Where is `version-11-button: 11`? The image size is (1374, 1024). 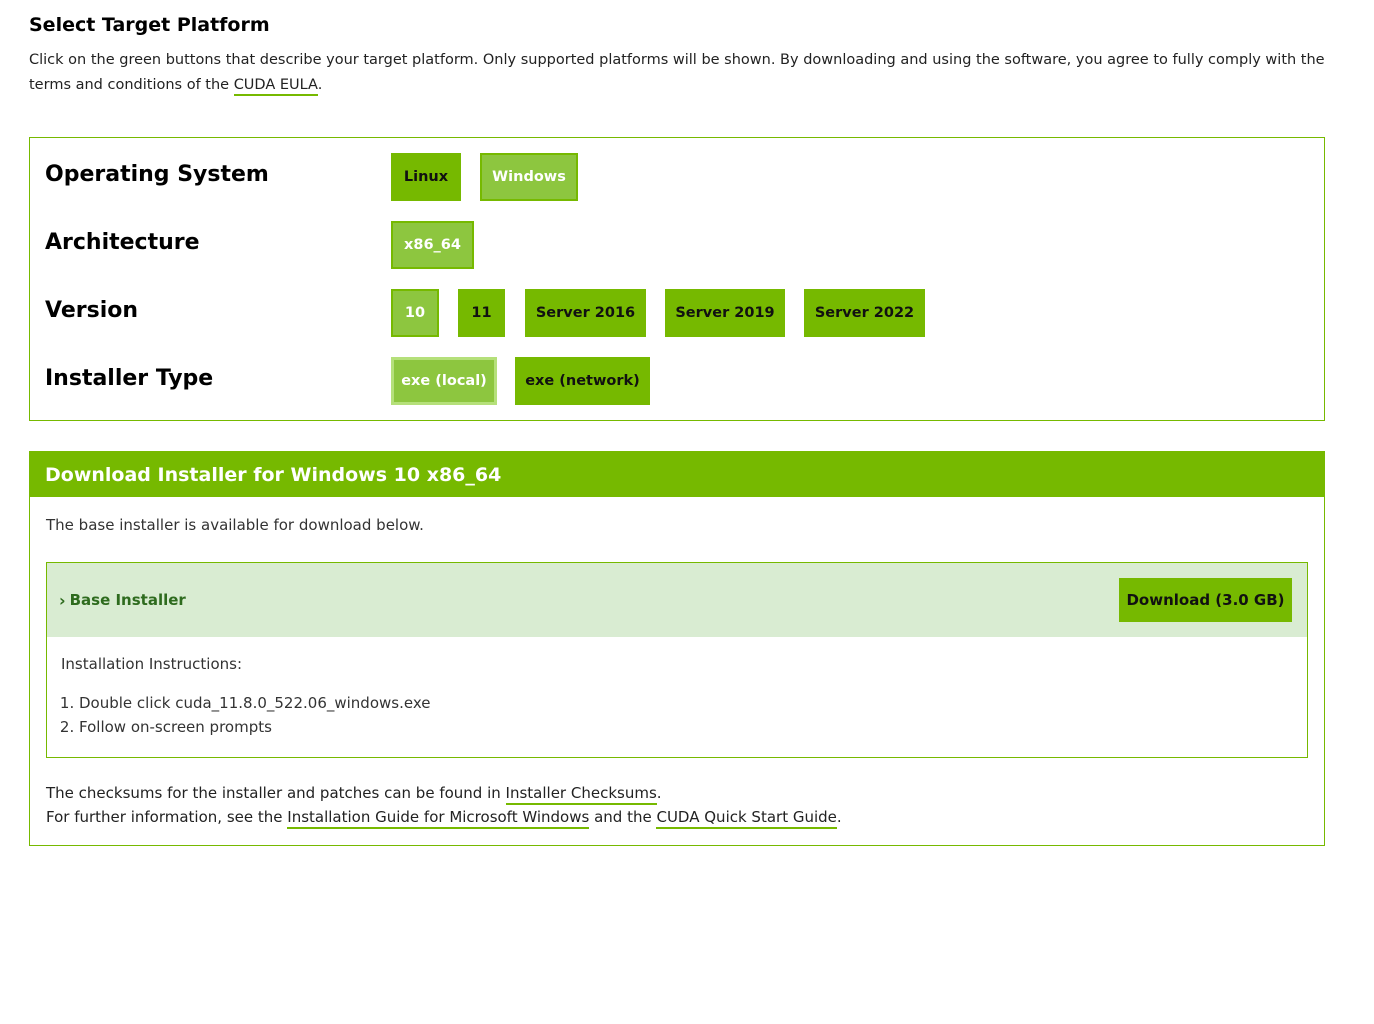
version-11-button: 11 is located at coordinates (481, 313).